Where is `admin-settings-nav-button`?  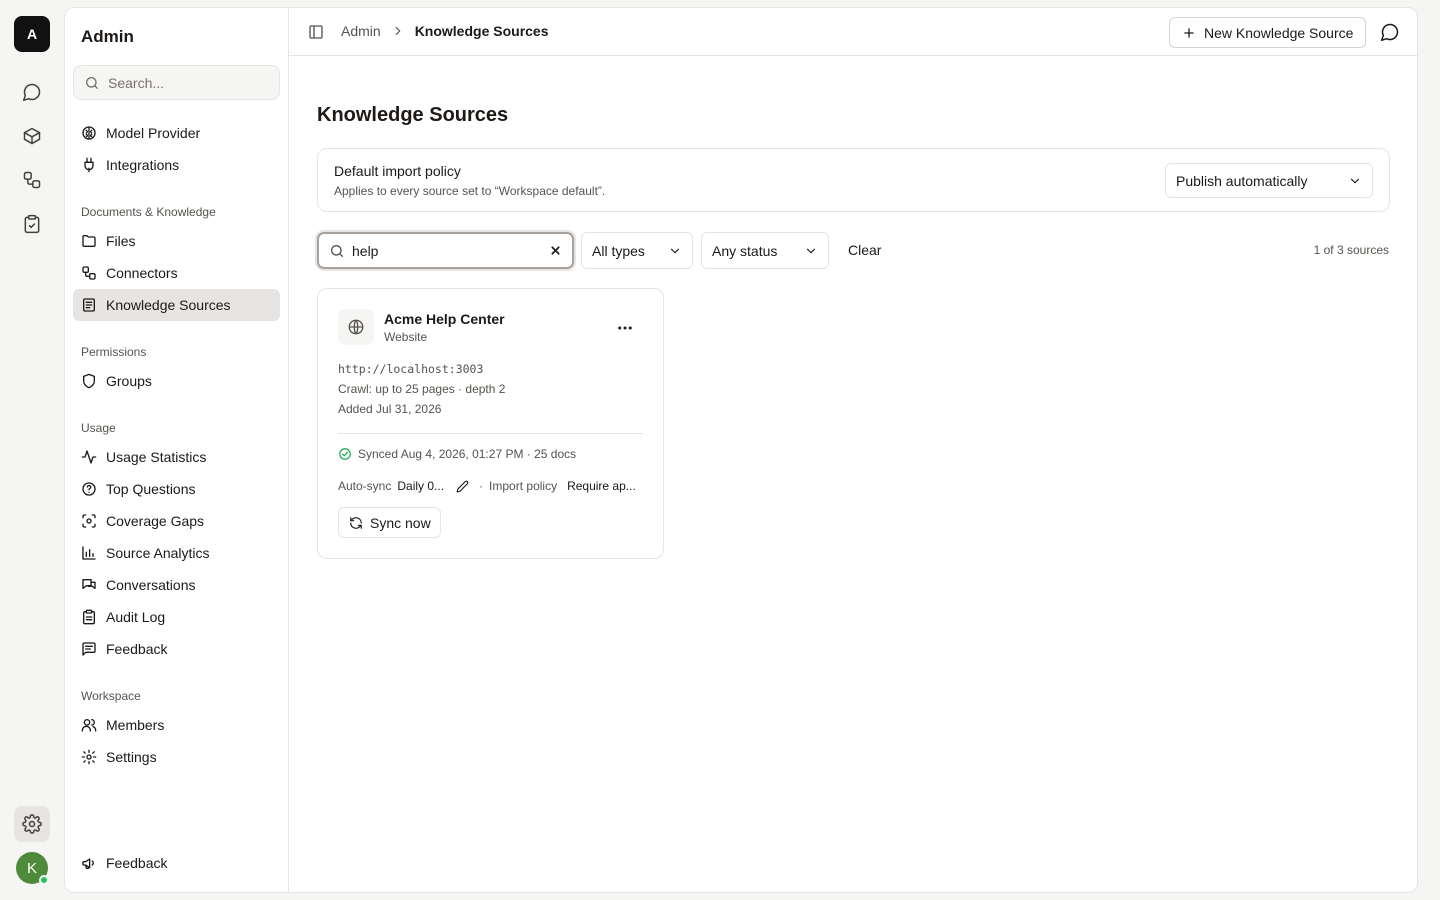 admin-settings-nav-button is located at coordinates (32, 824).